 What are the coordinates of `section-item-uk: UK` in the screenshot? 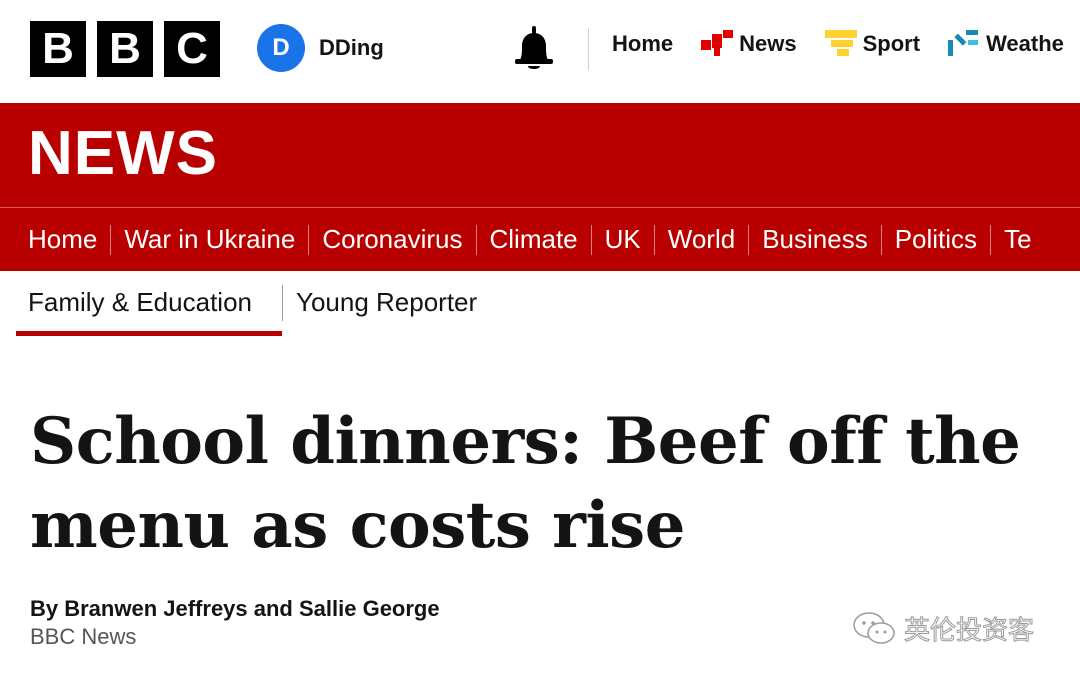 It's located at (623, 239).